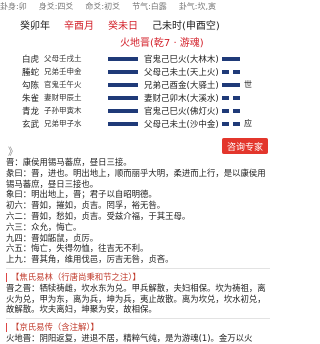 This screenshot has height=344, width=320. Describe the element at coordinates (181, 111) in the screenshot. I see `main-yao: 官鬼己巳火(佛灯火)` at that location.